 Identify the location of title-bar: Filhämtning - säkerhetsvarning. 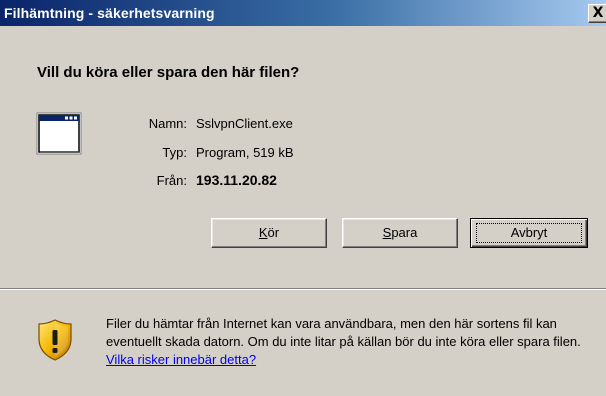
(303, 13).